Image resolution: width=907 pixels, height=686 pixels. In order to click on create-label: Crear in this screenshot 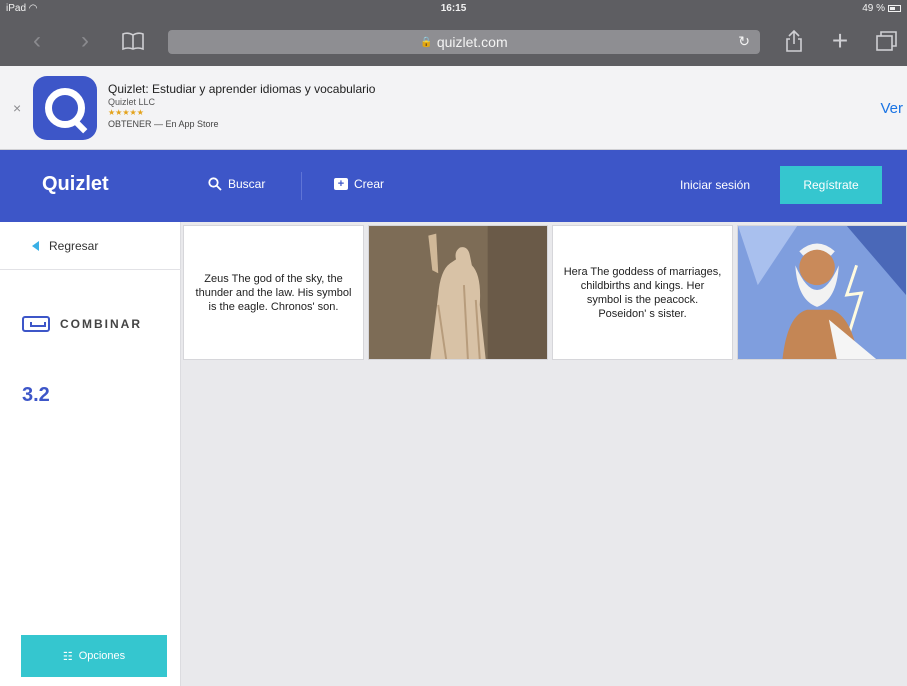, I will do `click(369, 184)`.